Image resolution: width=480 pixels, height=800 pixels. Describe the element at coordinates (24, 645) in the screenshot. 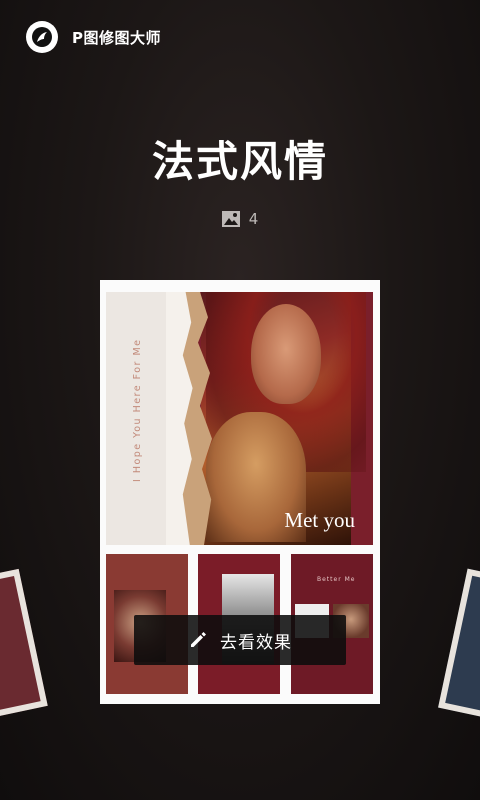

I see `prev-template-card` at that location.